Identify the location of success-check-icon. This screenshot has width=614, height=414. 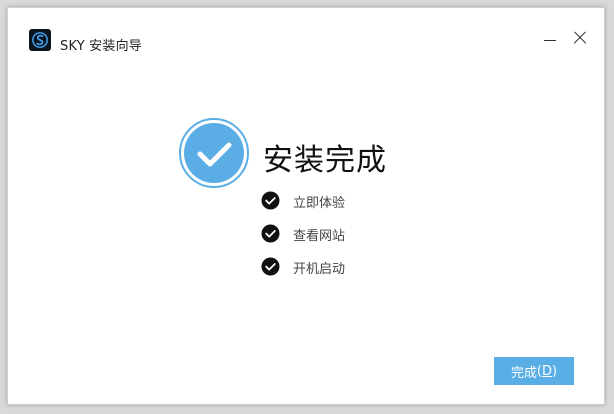
(214, 153).